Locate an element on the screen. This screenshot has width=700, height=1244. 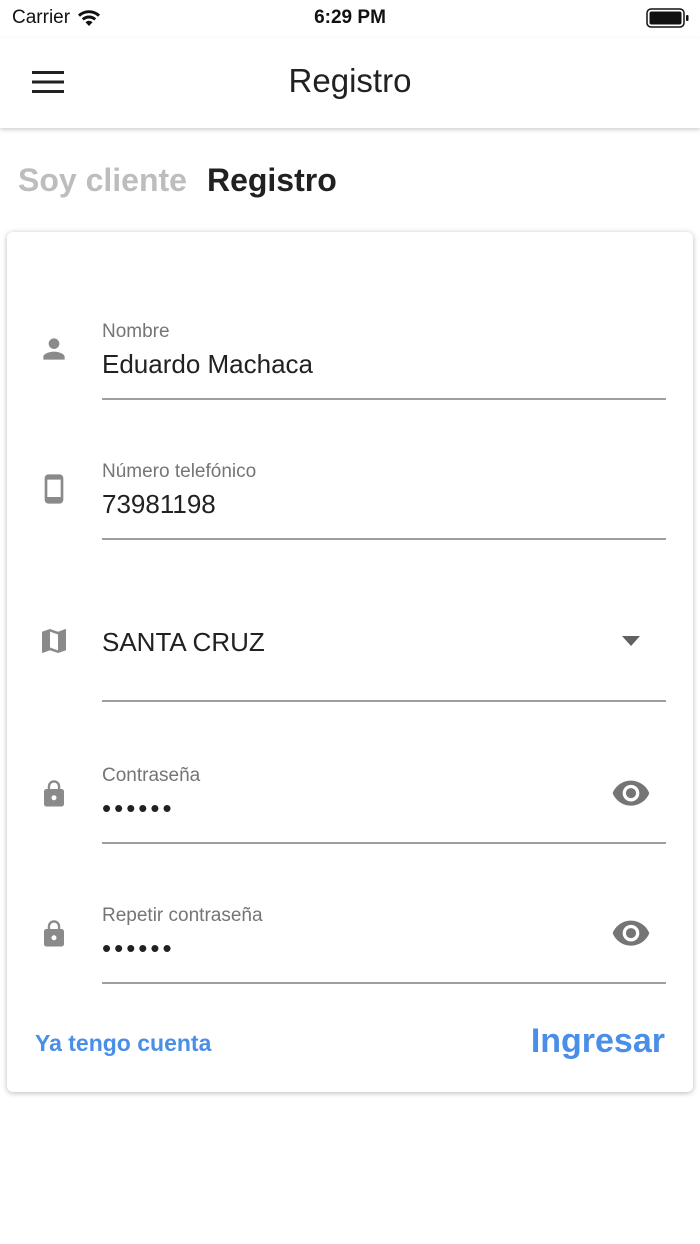
password-input: •••••• is located at coordinates (138, 808).